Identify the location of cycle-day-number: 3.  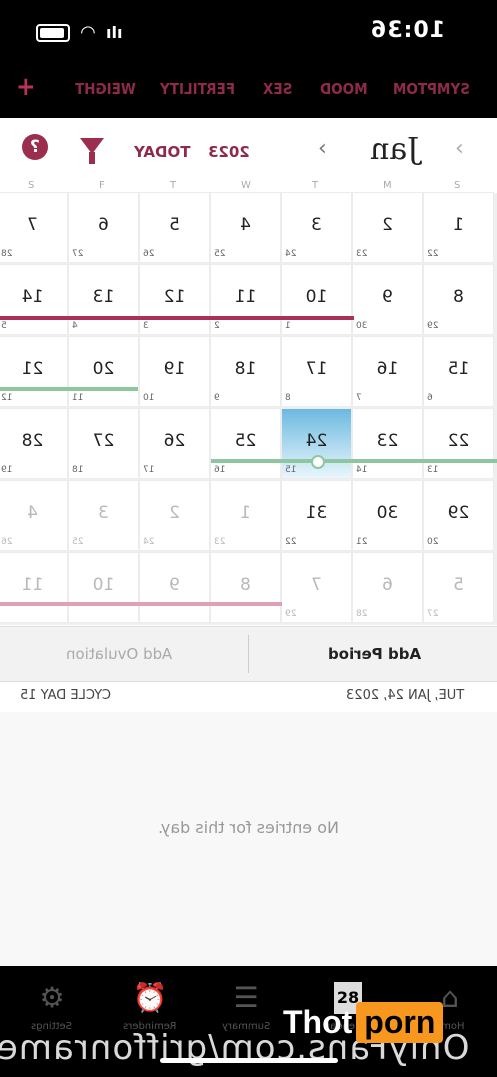
(146, 326).